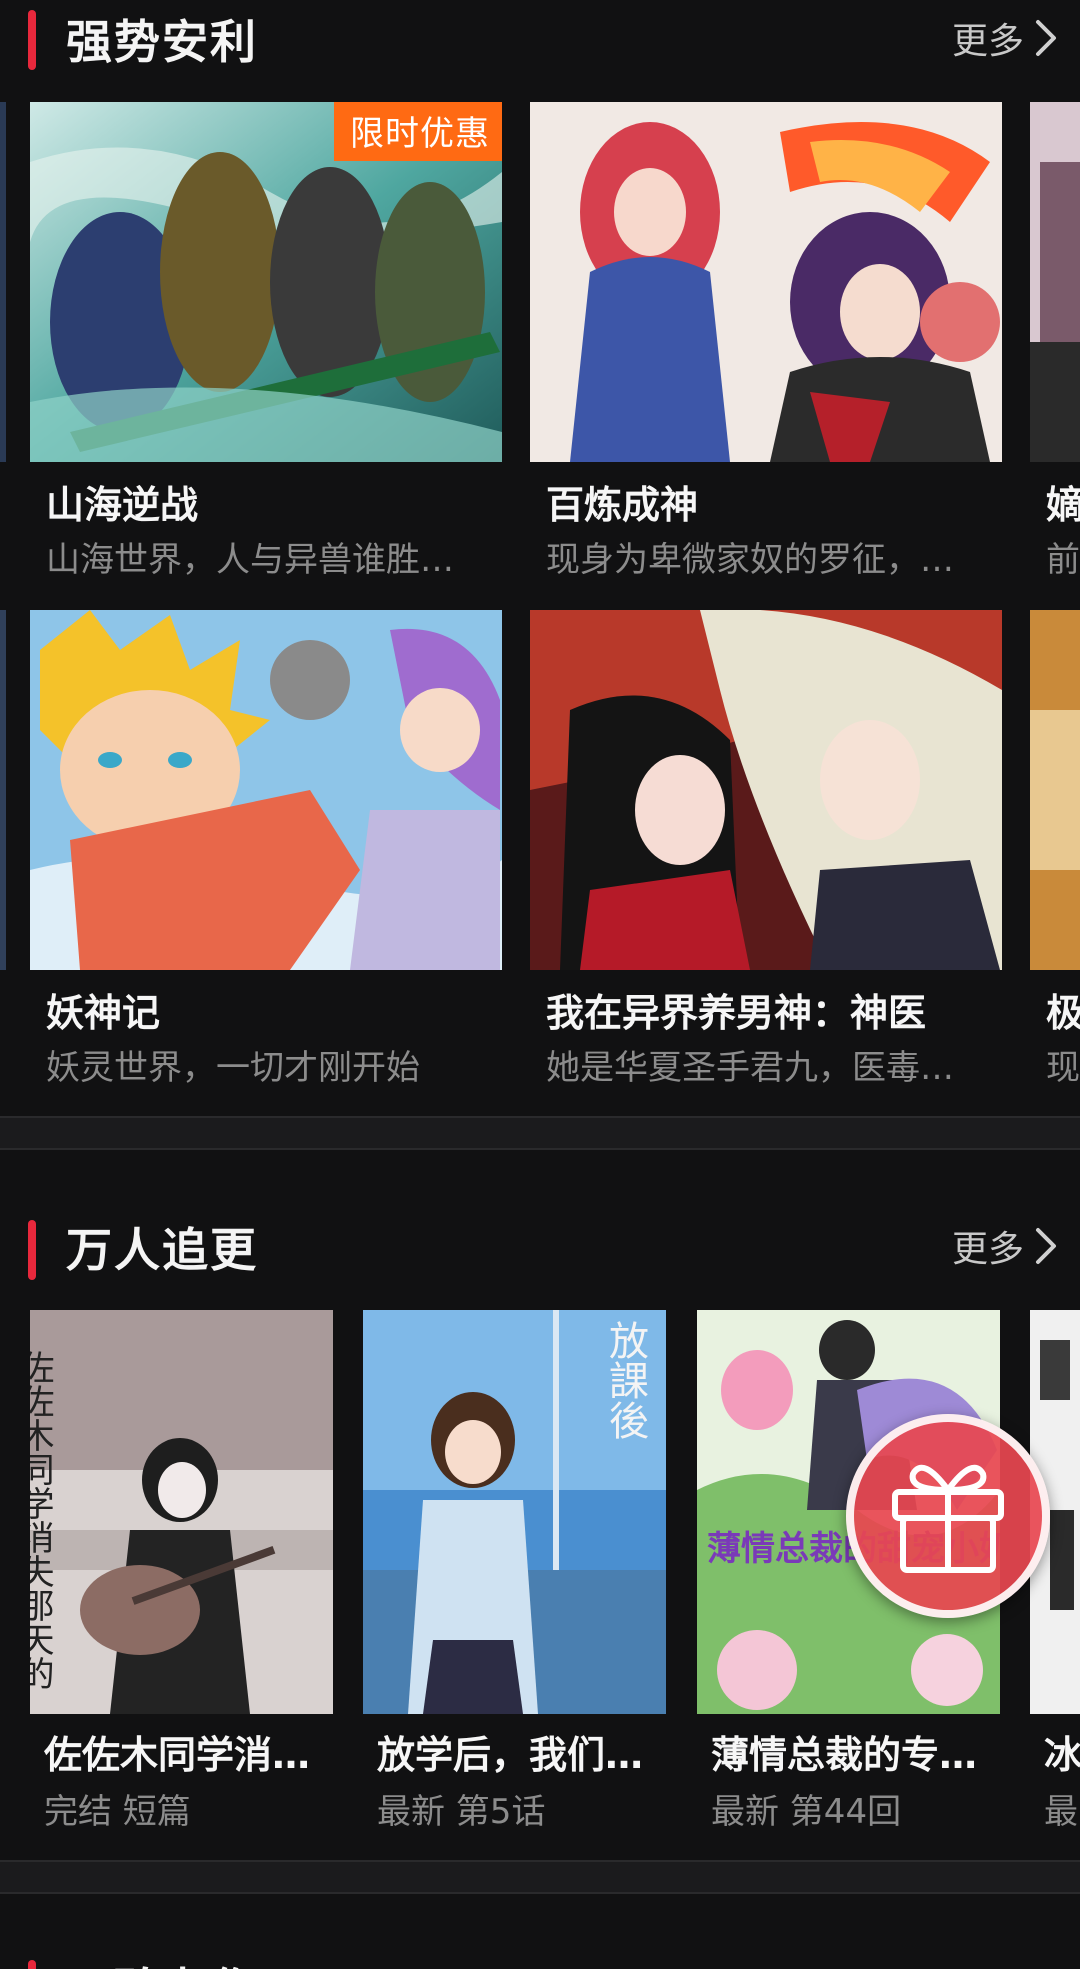 This screenshot has height=1969, width=1080. What do you see at coordinates (1061, 1812) in the screenshot?
I see `comic-meta: 最` at bounding box center [1061, 1812].